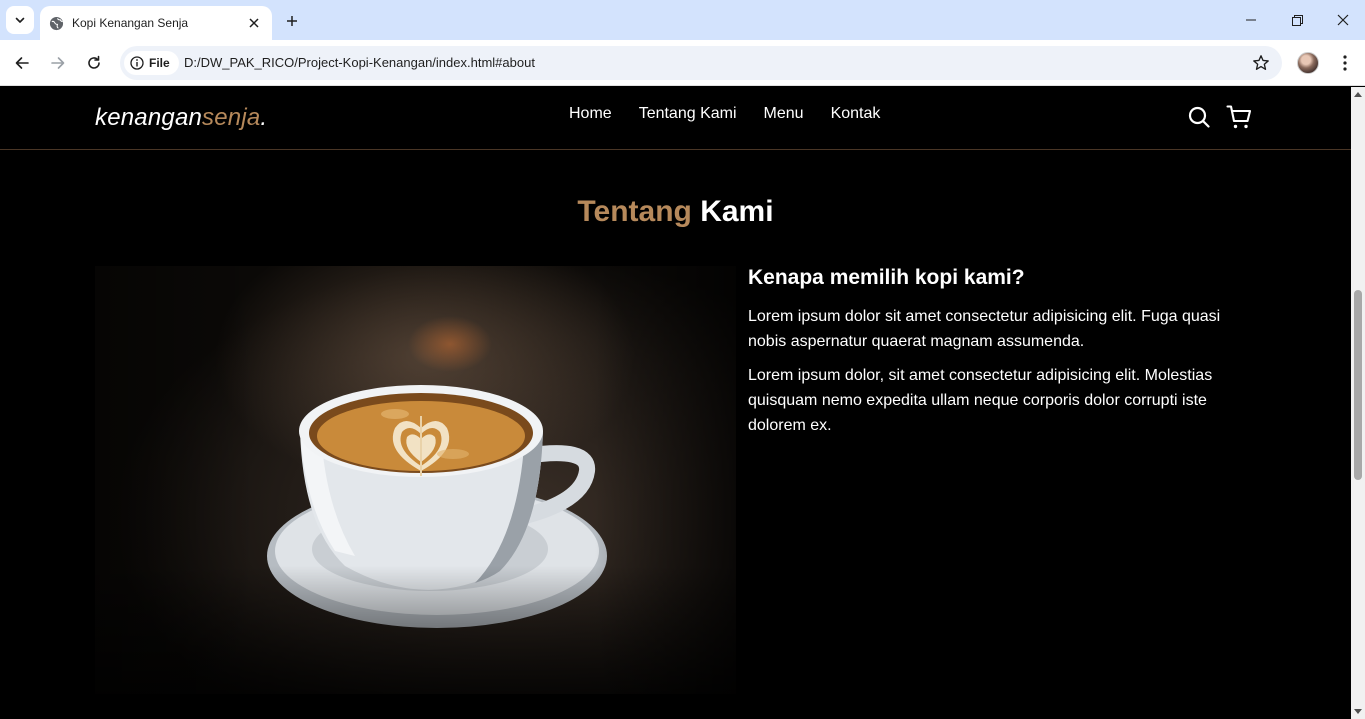 This screenshot has height=719, width=1365. Describe the element at coordinates (130, 23) in the screenshot. I see `tab-title: Kopi Kenangan Senja` at that location.